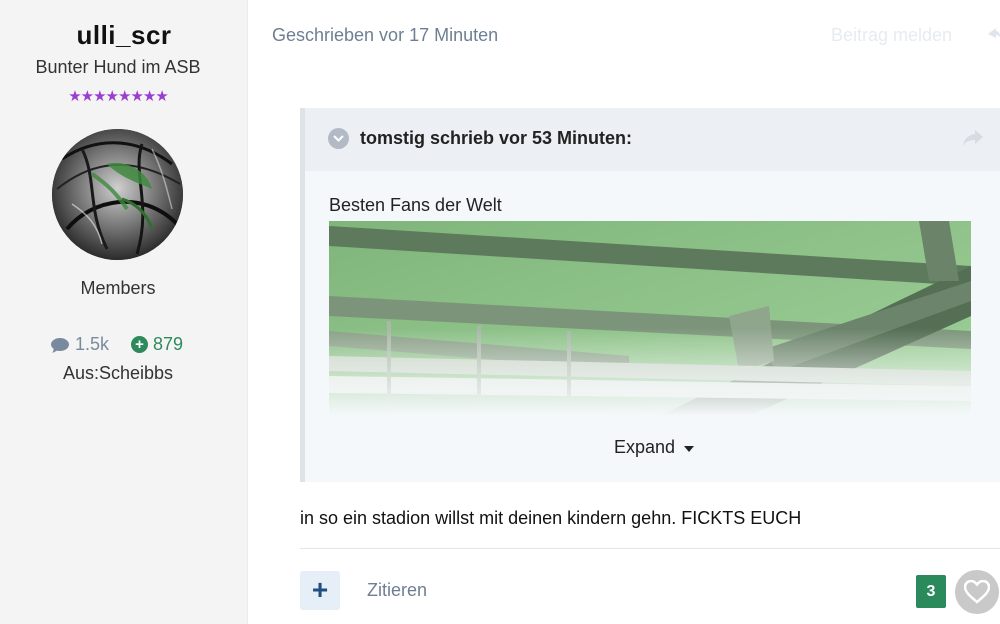 This screenshot has height=624, width=1000. I want to click on post-divider, so click(650, 548).